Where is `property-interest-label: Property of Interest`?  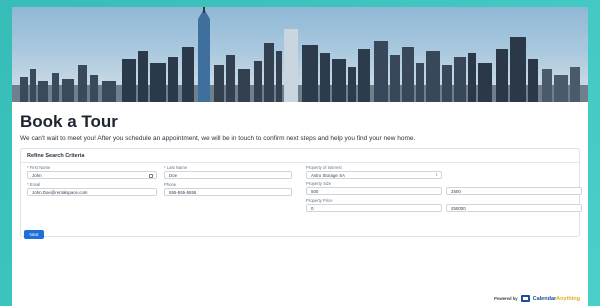 property-interest-label: Property of Interest is located at coordinates (324, 167).